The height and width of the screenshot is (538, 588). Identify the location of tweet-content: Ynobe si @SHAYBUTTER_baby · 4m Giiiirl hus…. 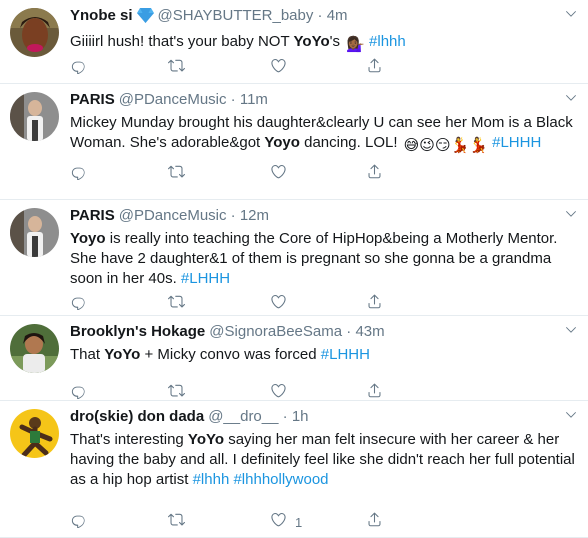
(324, 30).